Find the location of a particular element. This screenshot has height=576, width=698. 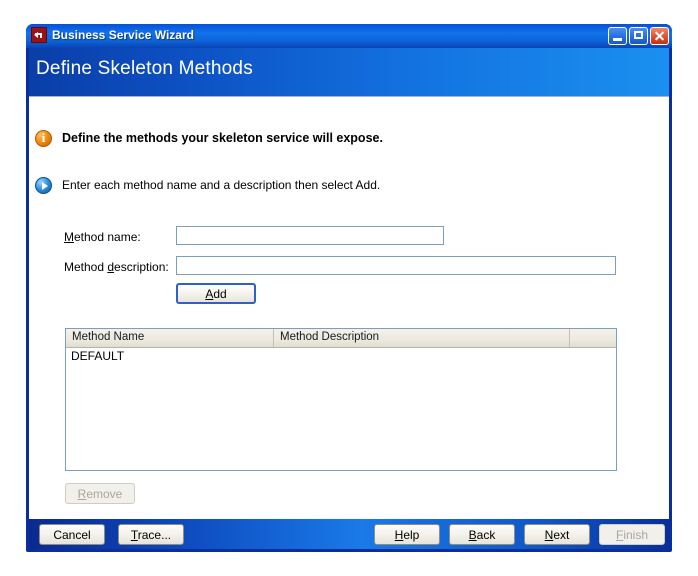

table-header-row: Method Name Method Description is located at coordinates (341, 338).